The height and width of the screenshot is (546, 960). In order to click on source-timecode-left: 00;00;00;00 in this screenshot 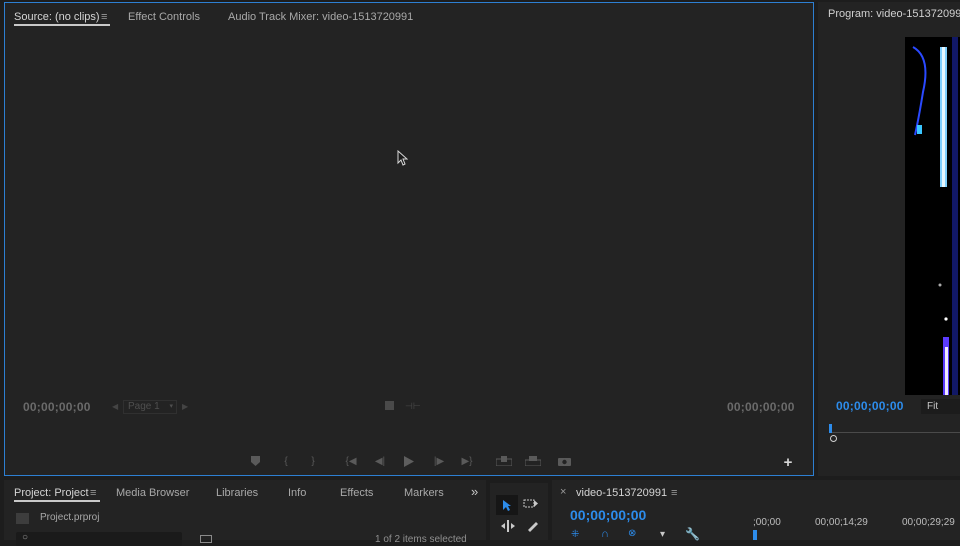, I will do `click(57, 407)`.